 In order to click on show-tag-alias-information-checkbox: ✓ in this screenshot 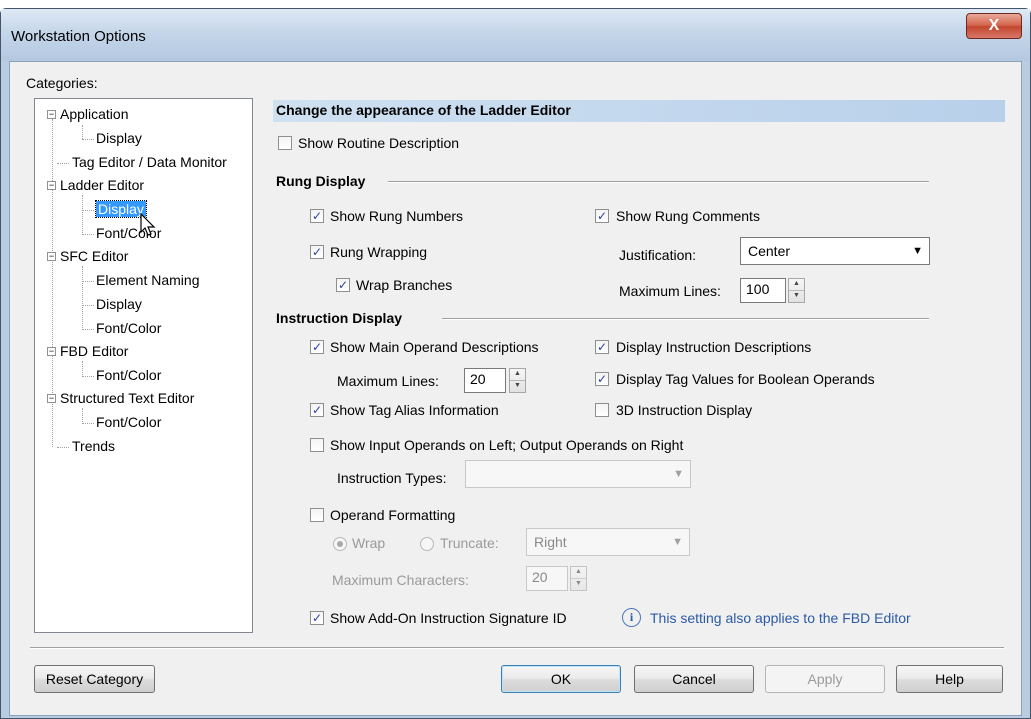, I will do `click(317, 410)`.